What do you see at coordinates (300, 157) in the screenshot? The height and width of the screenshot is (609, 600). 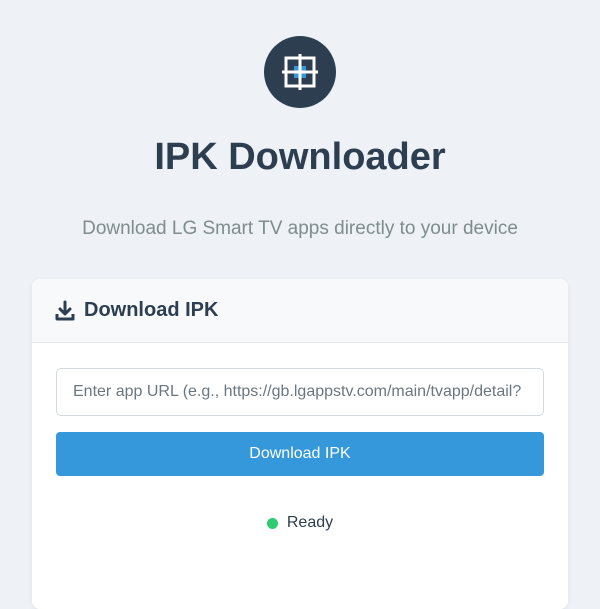 I see `page-title: IPK Downloader` at bounding box center [300, 157].